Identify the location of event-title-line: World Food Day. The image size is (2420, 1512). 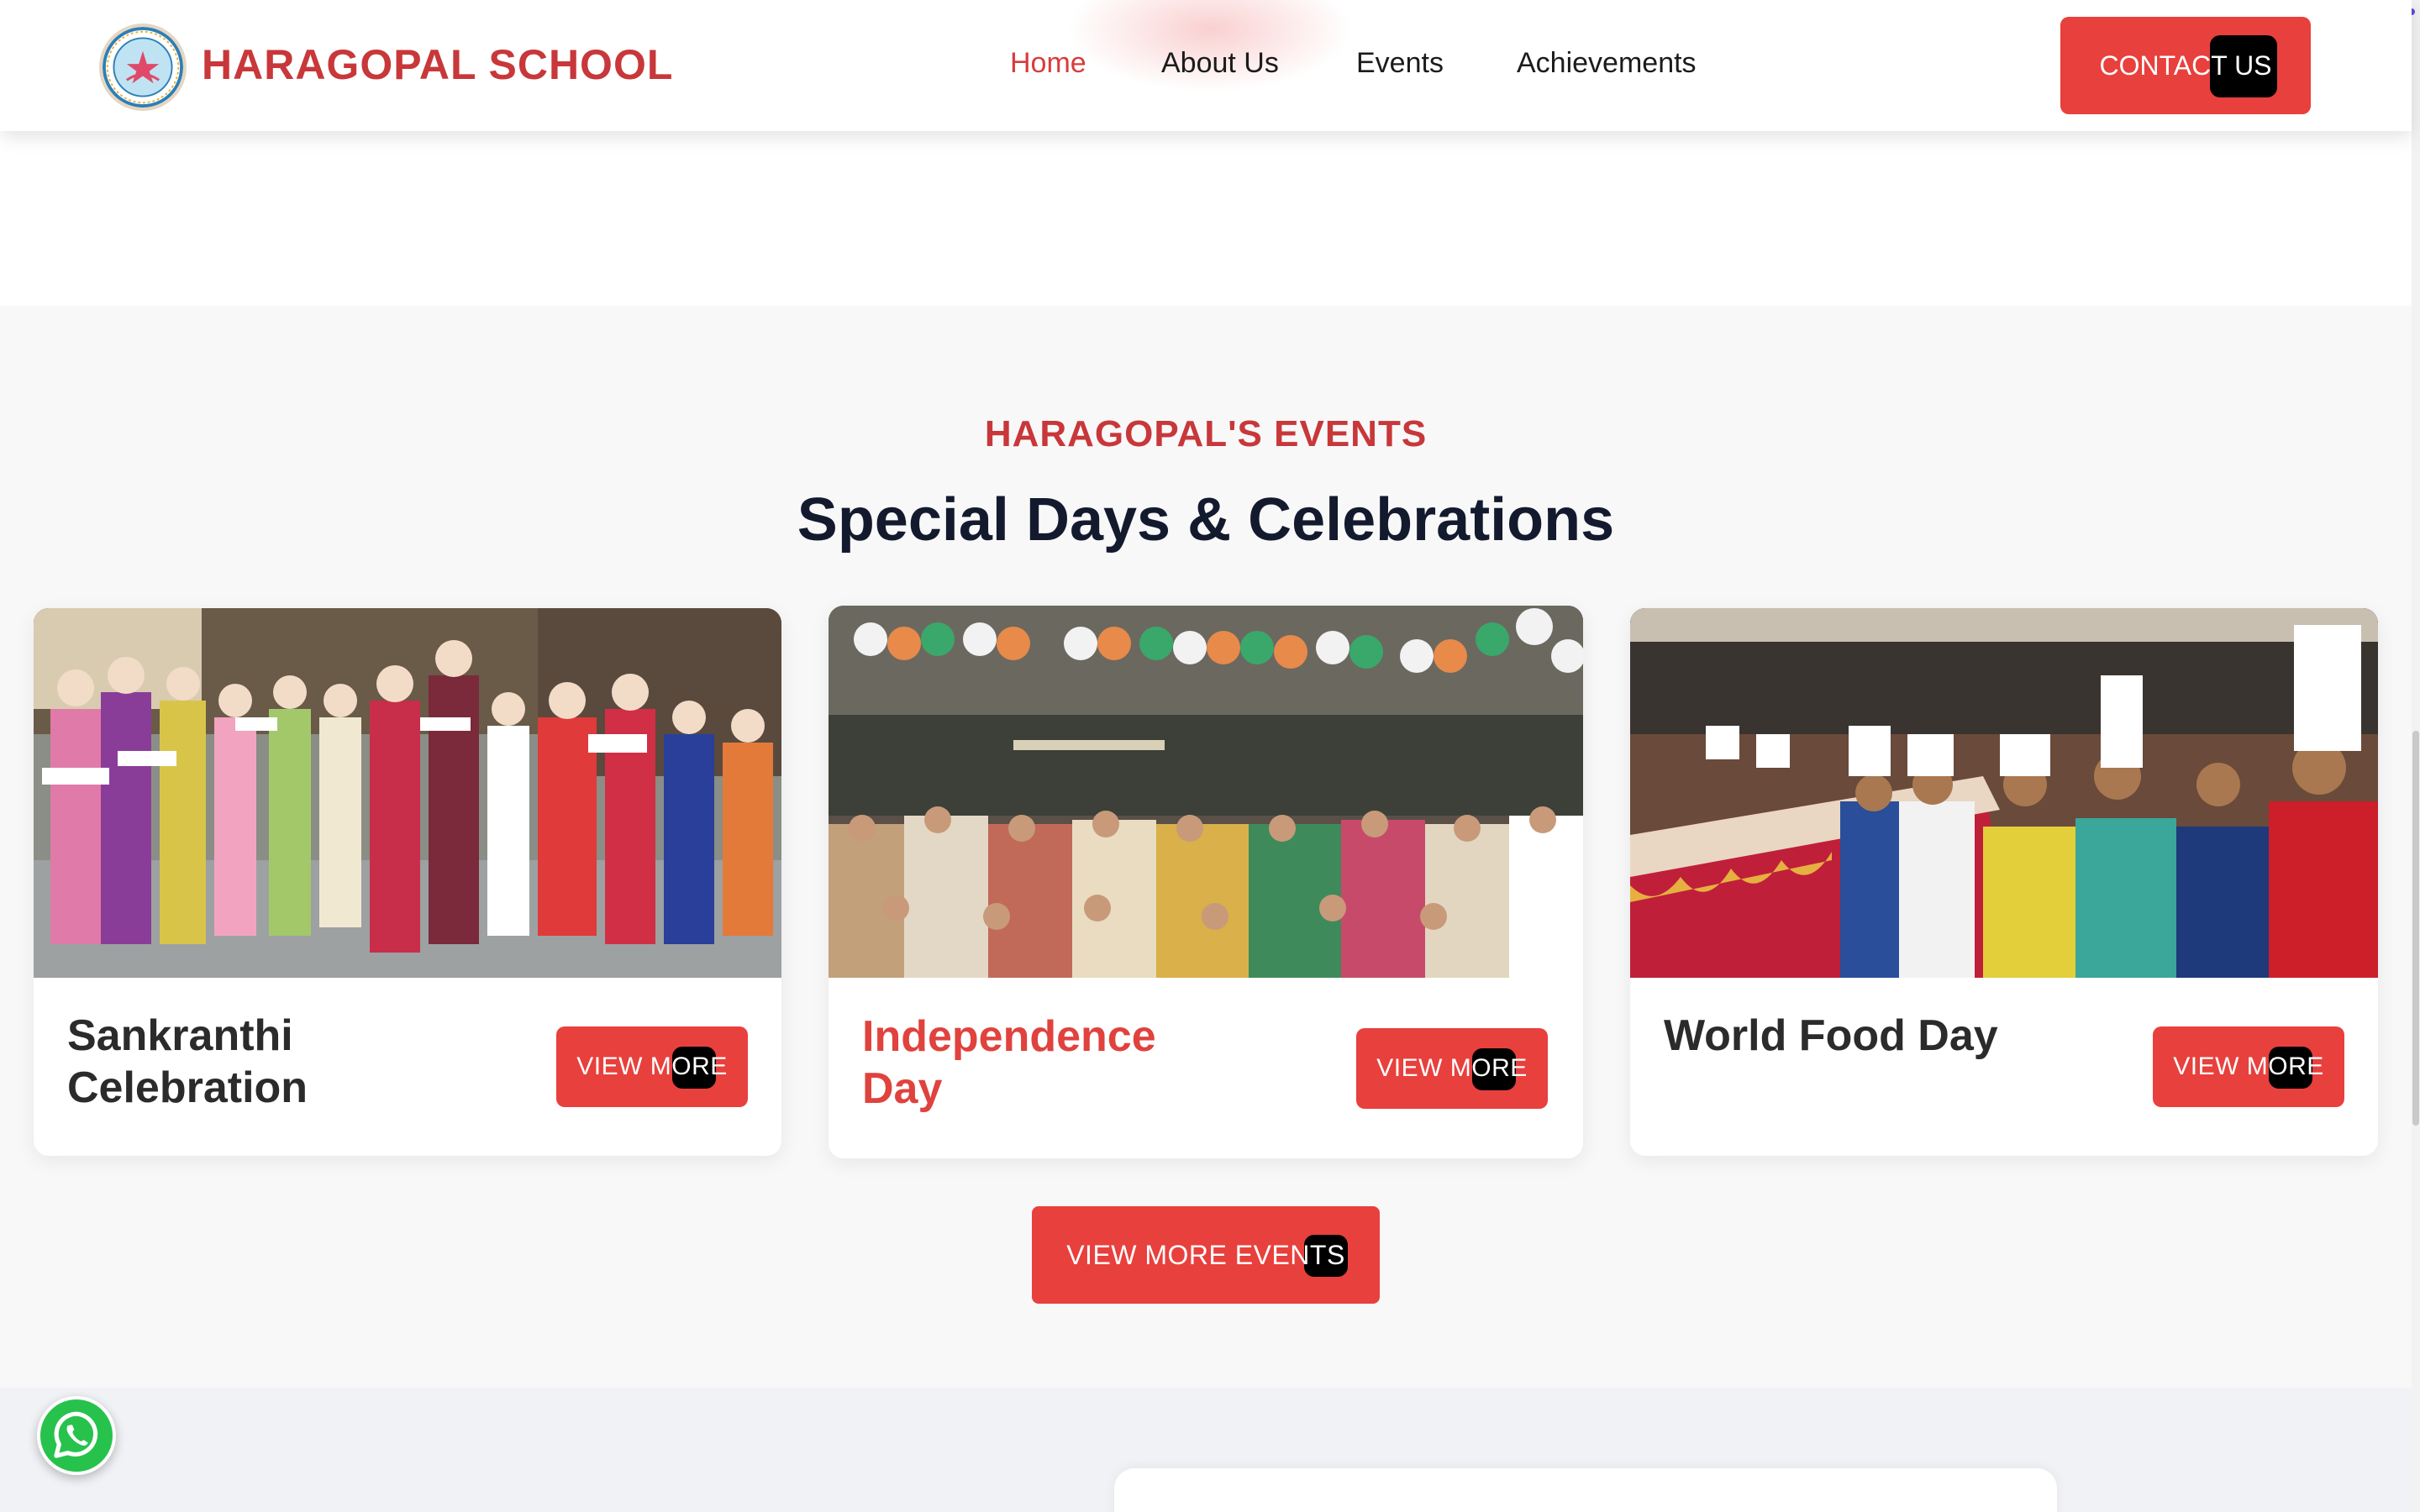
(1831, 1035).